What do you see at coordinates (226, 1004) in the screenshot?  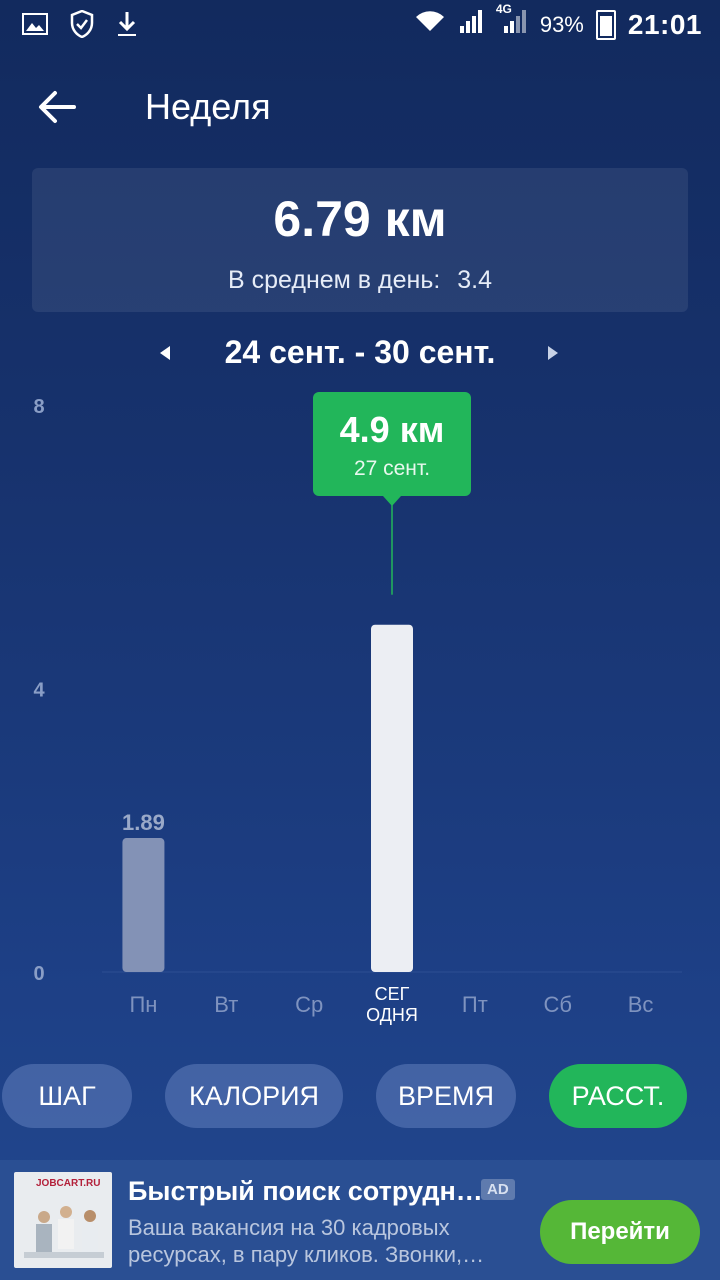 I see `x-tick-label: Вт` at bounding box center [226, 1004].